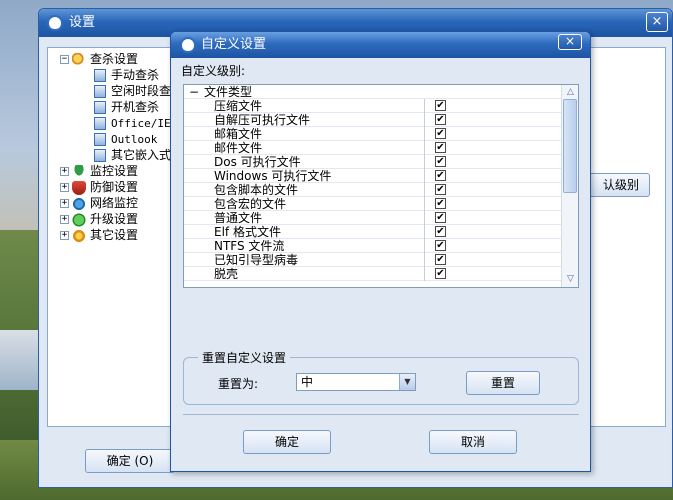 This screenshot has height=500, width=673. What do you see at coordinates (381, 92) in the screenshot?
I see `list-group-header: − 文件类型` at bounding box center [381, 92].